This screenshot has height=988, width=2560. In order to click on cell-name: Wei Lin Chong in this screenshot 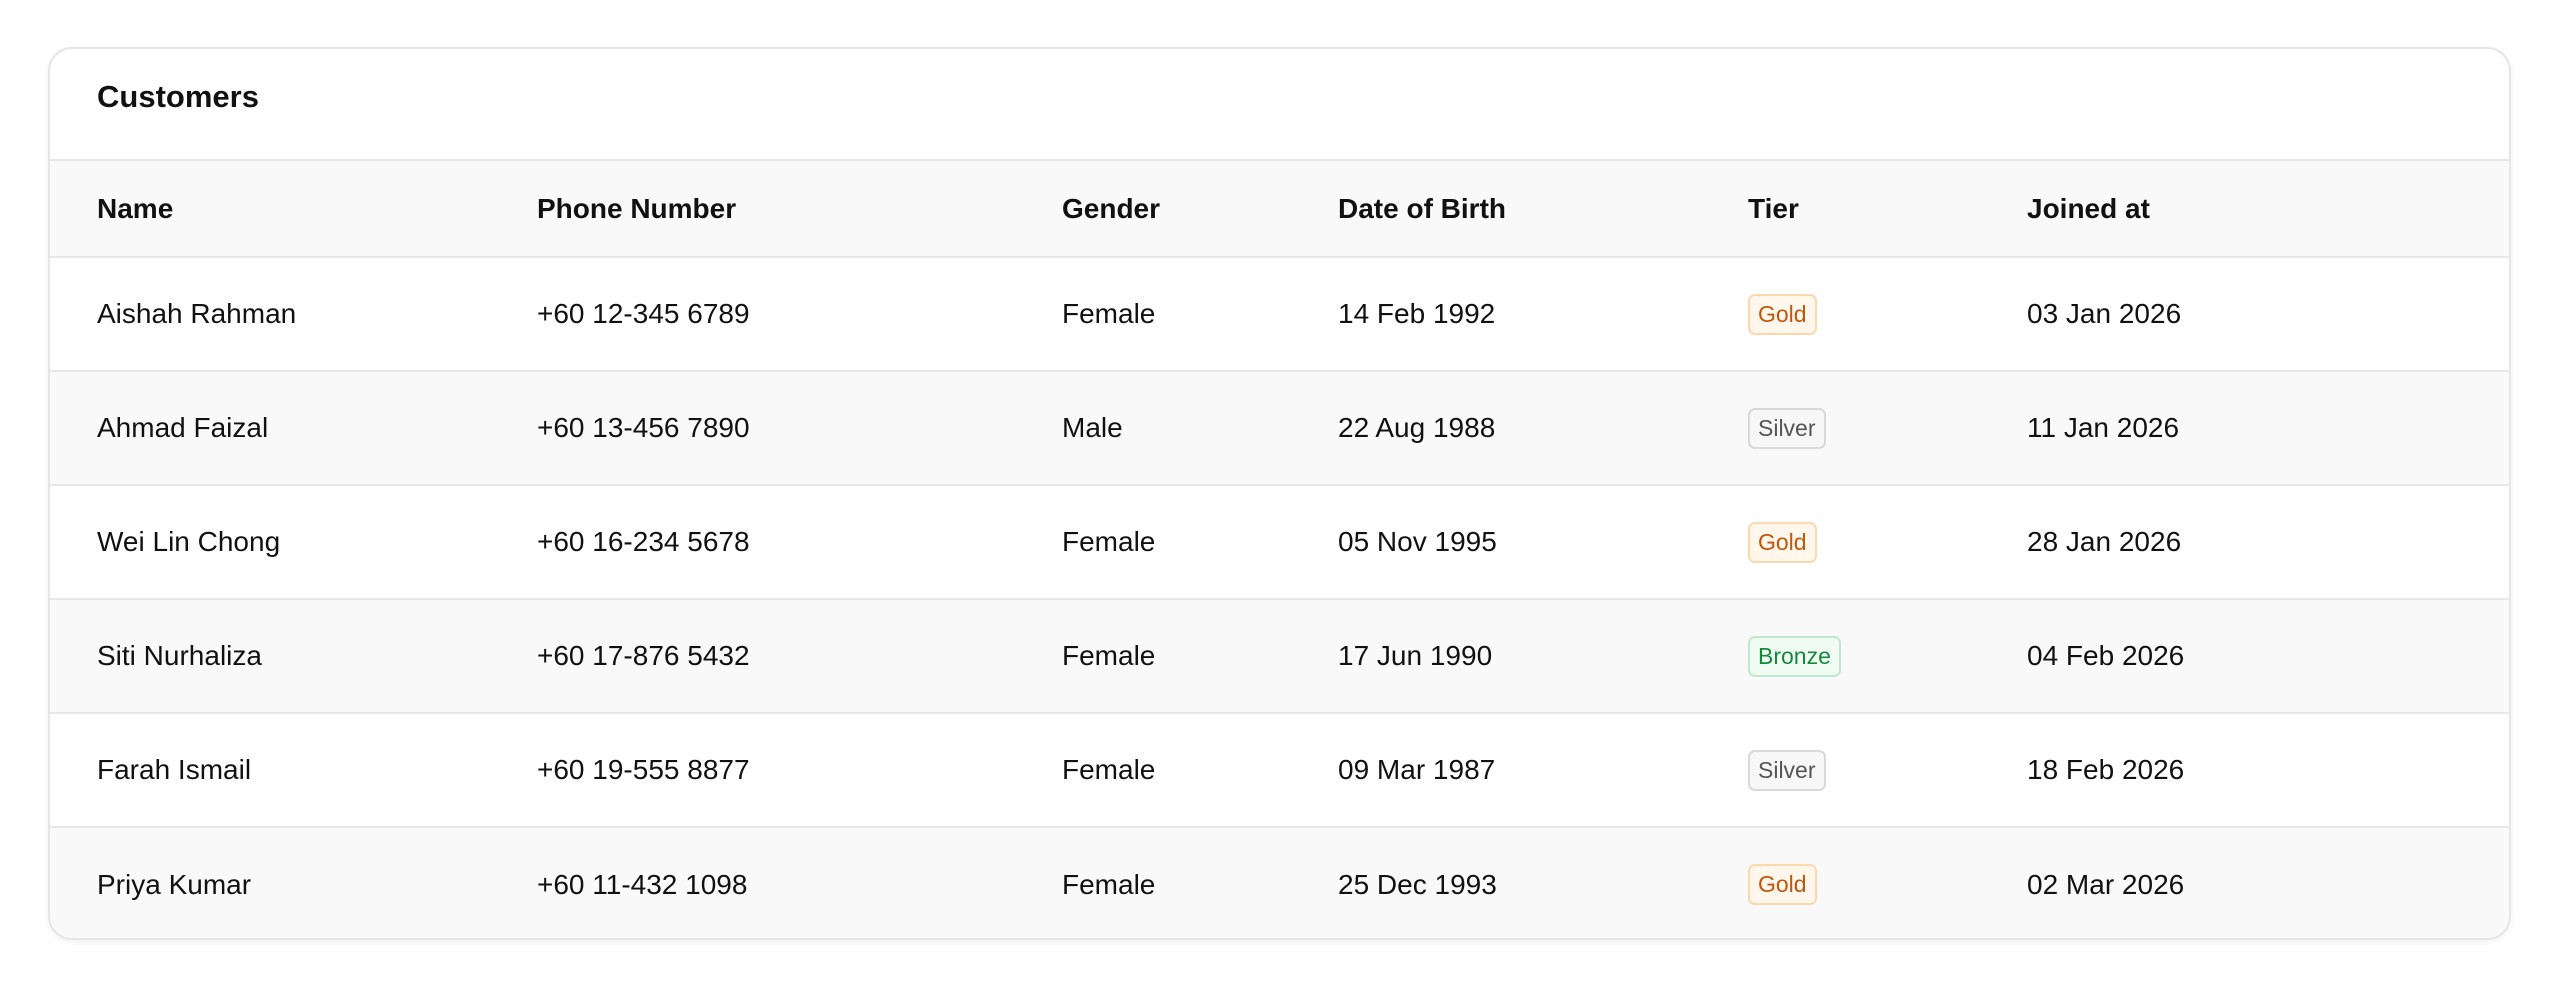, I will do `click(189, 541)`.